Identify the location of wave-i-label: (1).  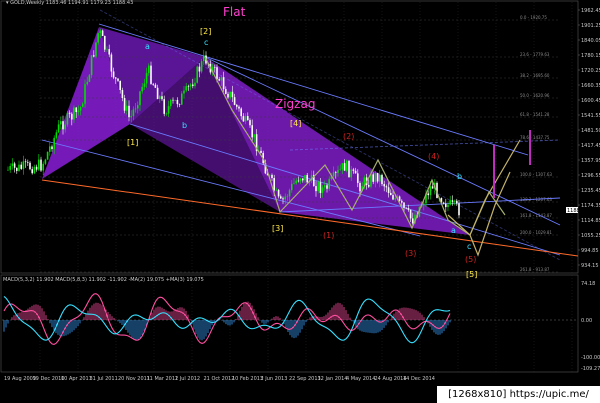
(328, 235).